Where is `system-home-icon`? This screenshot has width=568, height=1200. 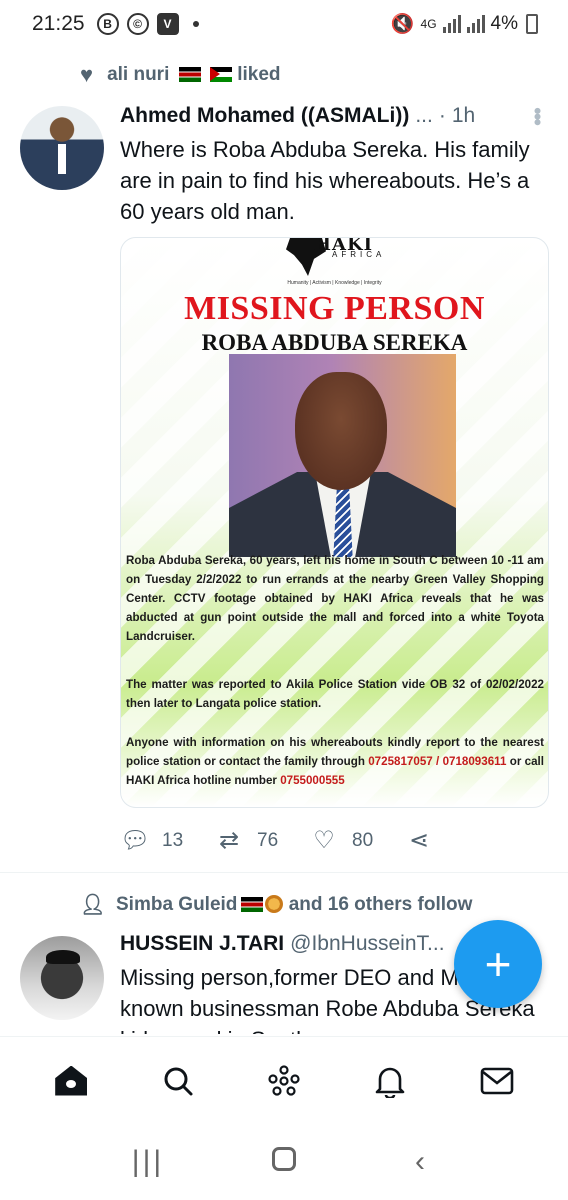 system-home-icon is located at coordinates (284, 1159).